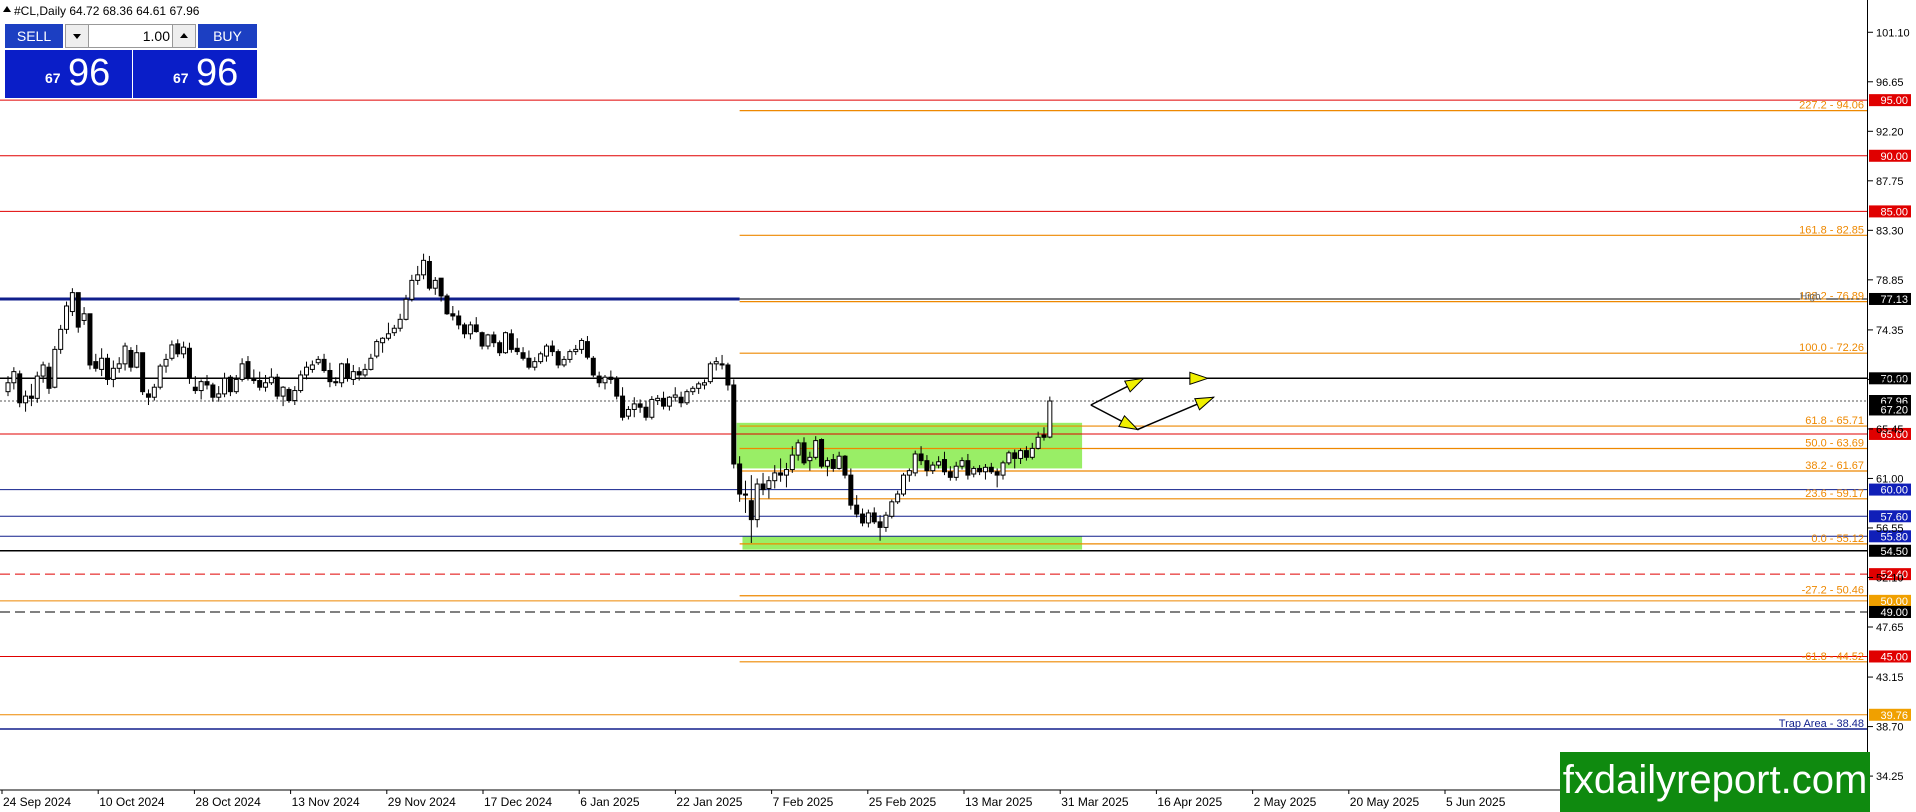 This screenshot has height=812, width=1916. What do you see at coordinates (77, 36) in the screenshot?
I see `lot-decrease-icon` at bounding box center [77, 36].